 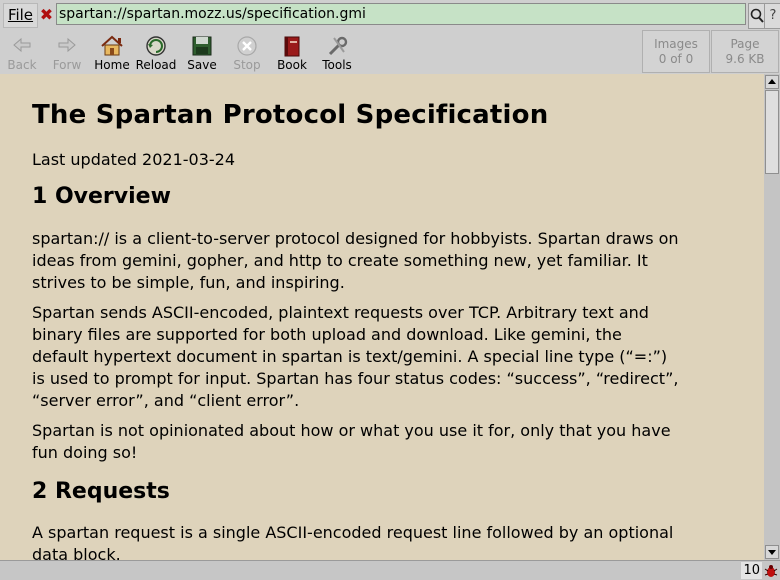 What do you see at coordinates (745, 59) in the screenshot?
I see `page-value: 9.6 KB` at bounding box center [745, 59].